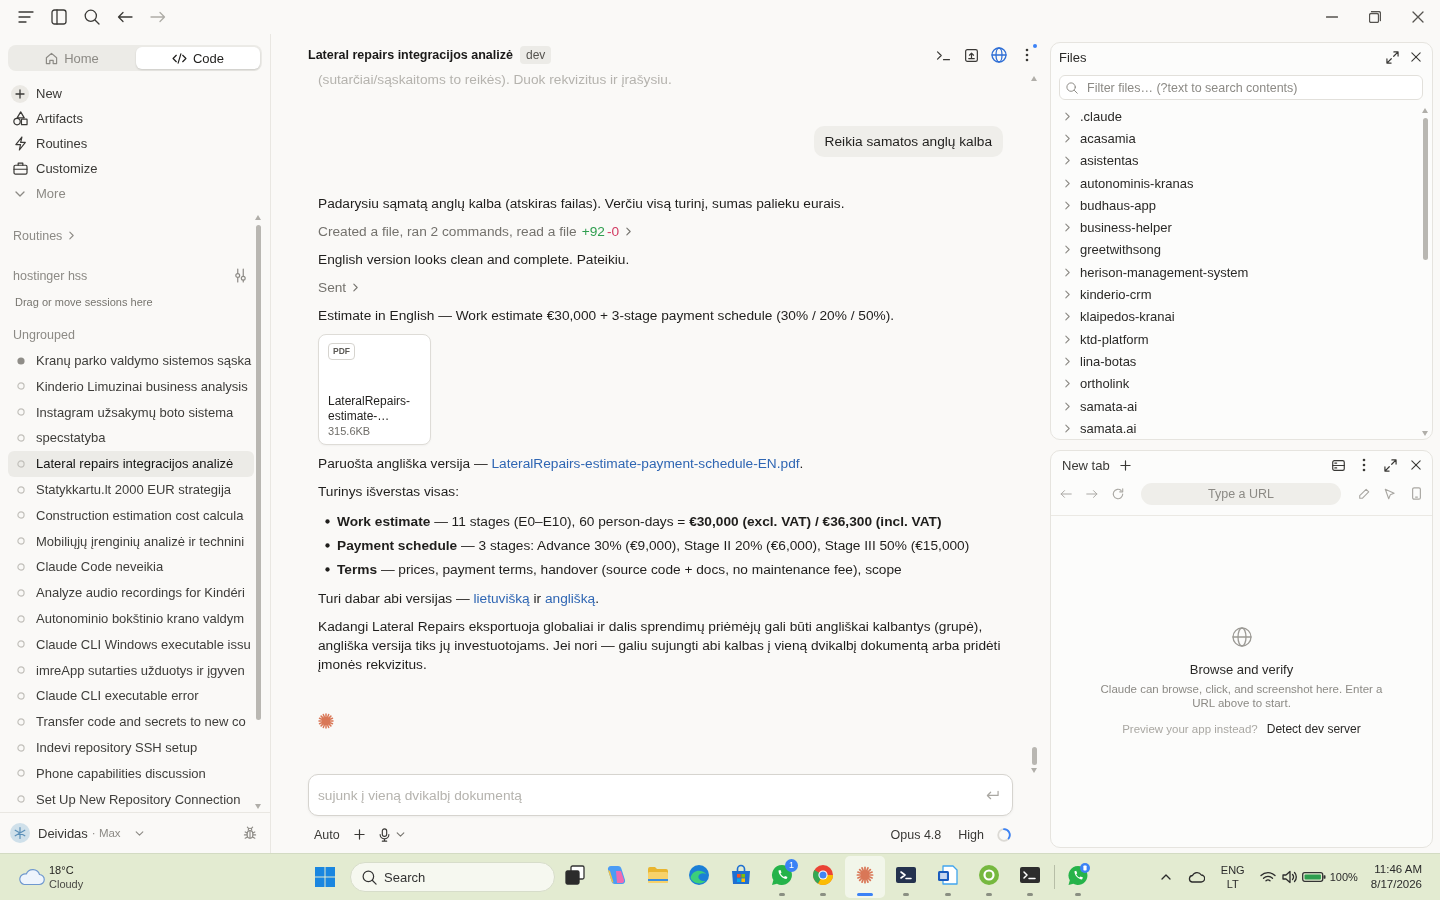 Image resolution: width=1440 pixels, height=900 pixels. What do you see at coordinates (1241, 87) in the screenshot?
I see `filter-field: Filter files… (?text to search contents)` at bounding box center [1241, 87].